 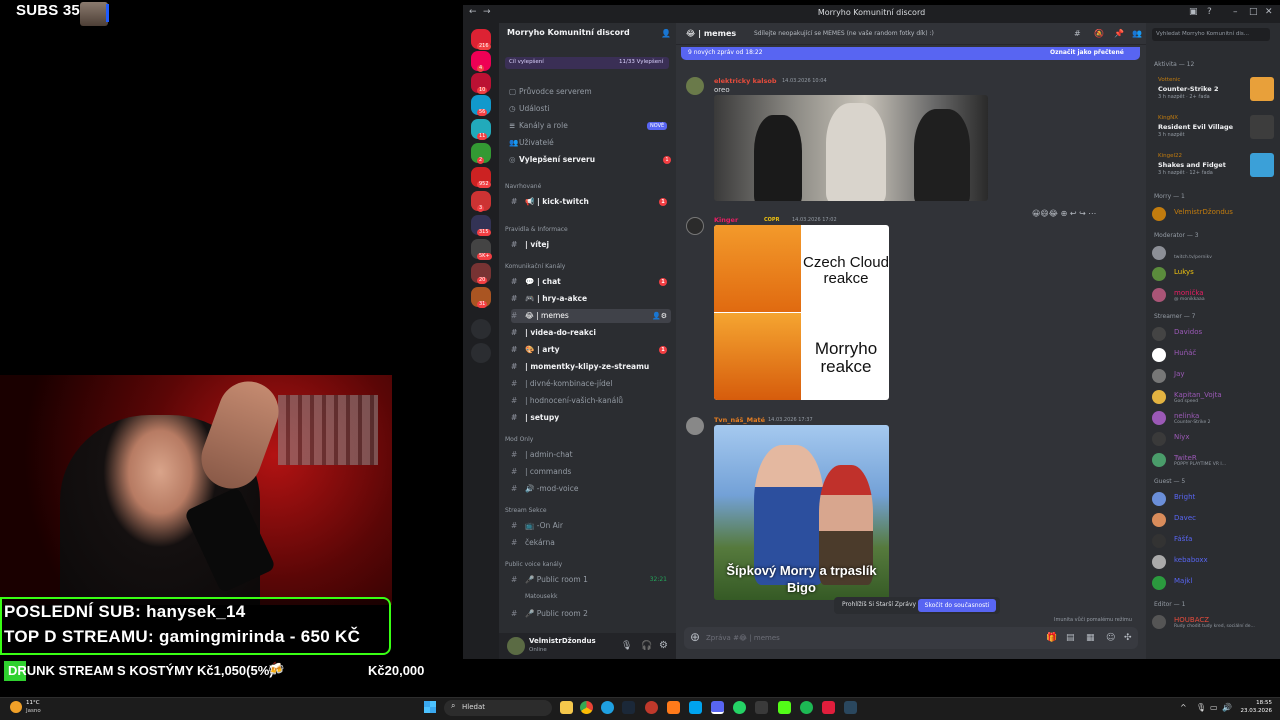 I want to click on message-author: elektricky kalsob, so click(x=745, y=81).